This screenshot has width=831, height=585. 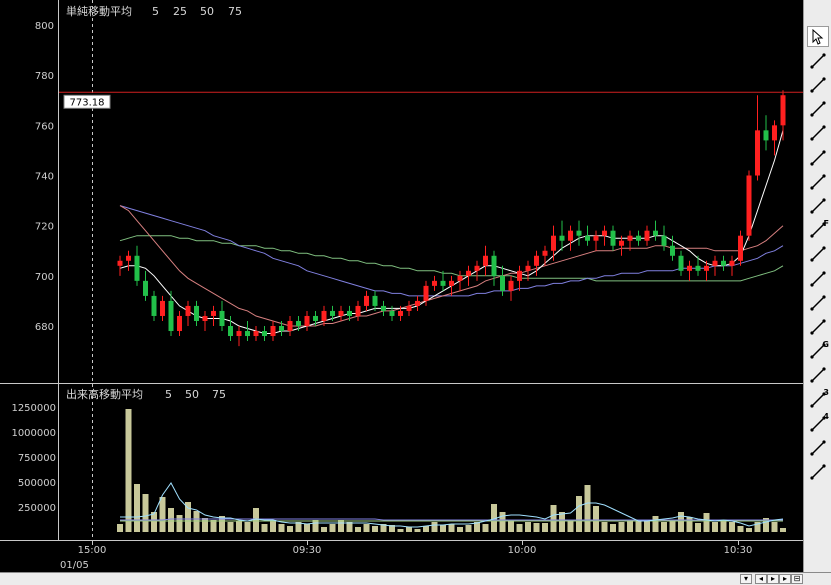 What do you see at coordinates (33, 433) in the screenshot?
I see `volume-tick-label: 1000000` at bounding box center [33, 433].